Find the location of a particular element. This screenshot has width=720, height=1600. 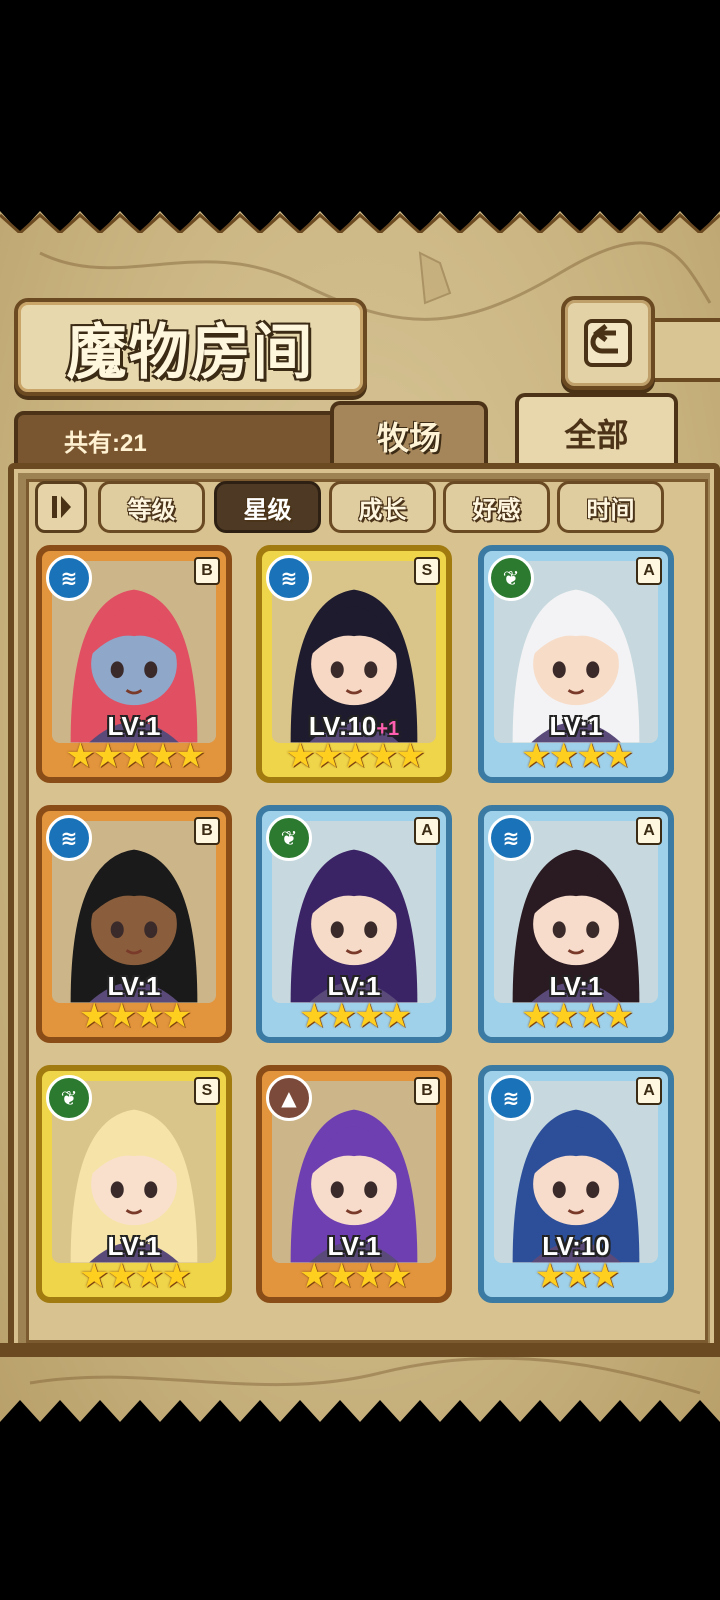

title-plate: 魔物房间 is located at coordinates (190, 347).